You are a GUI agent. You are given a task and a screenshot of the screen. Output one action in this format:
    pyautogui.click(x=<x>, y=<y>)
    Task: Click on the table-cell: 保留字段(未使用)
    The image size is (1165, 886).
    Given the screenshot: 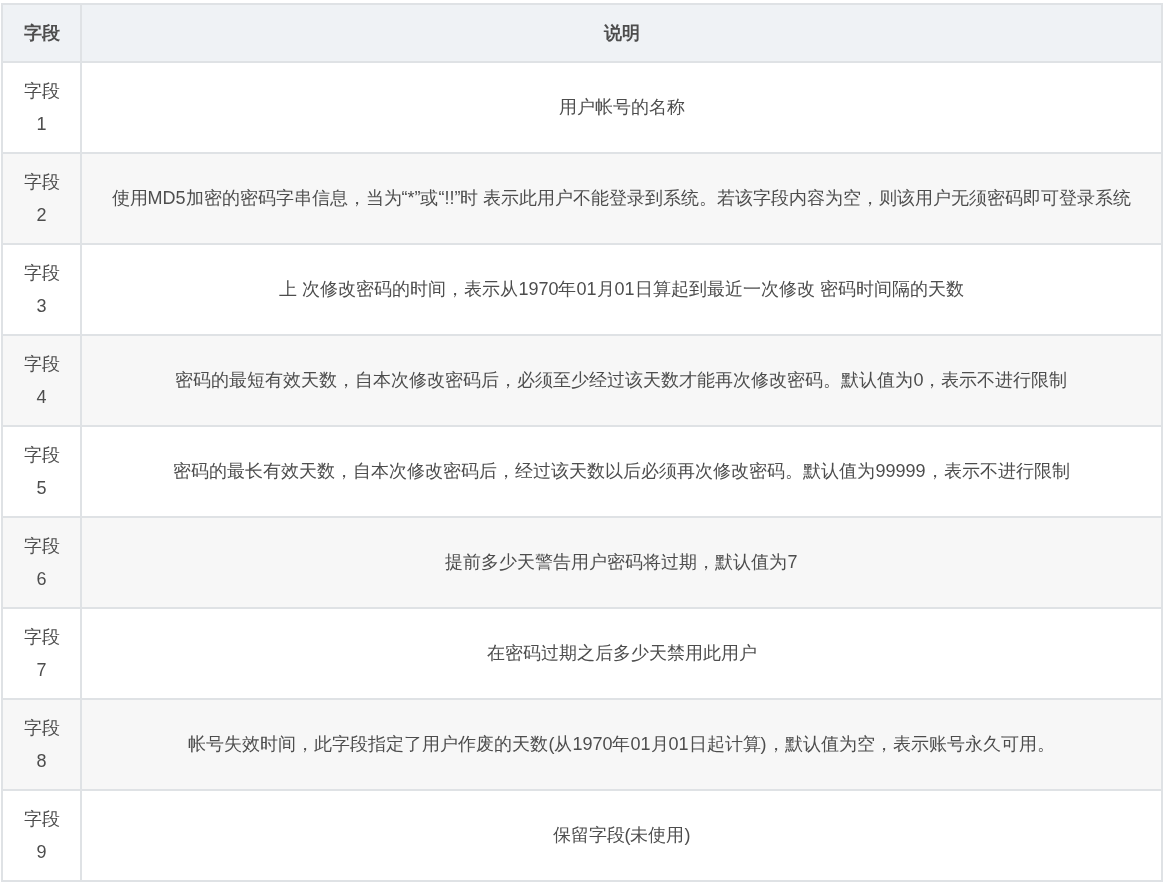 What is the action you would take?
    pyautogui.click(x=621, y=835)
    